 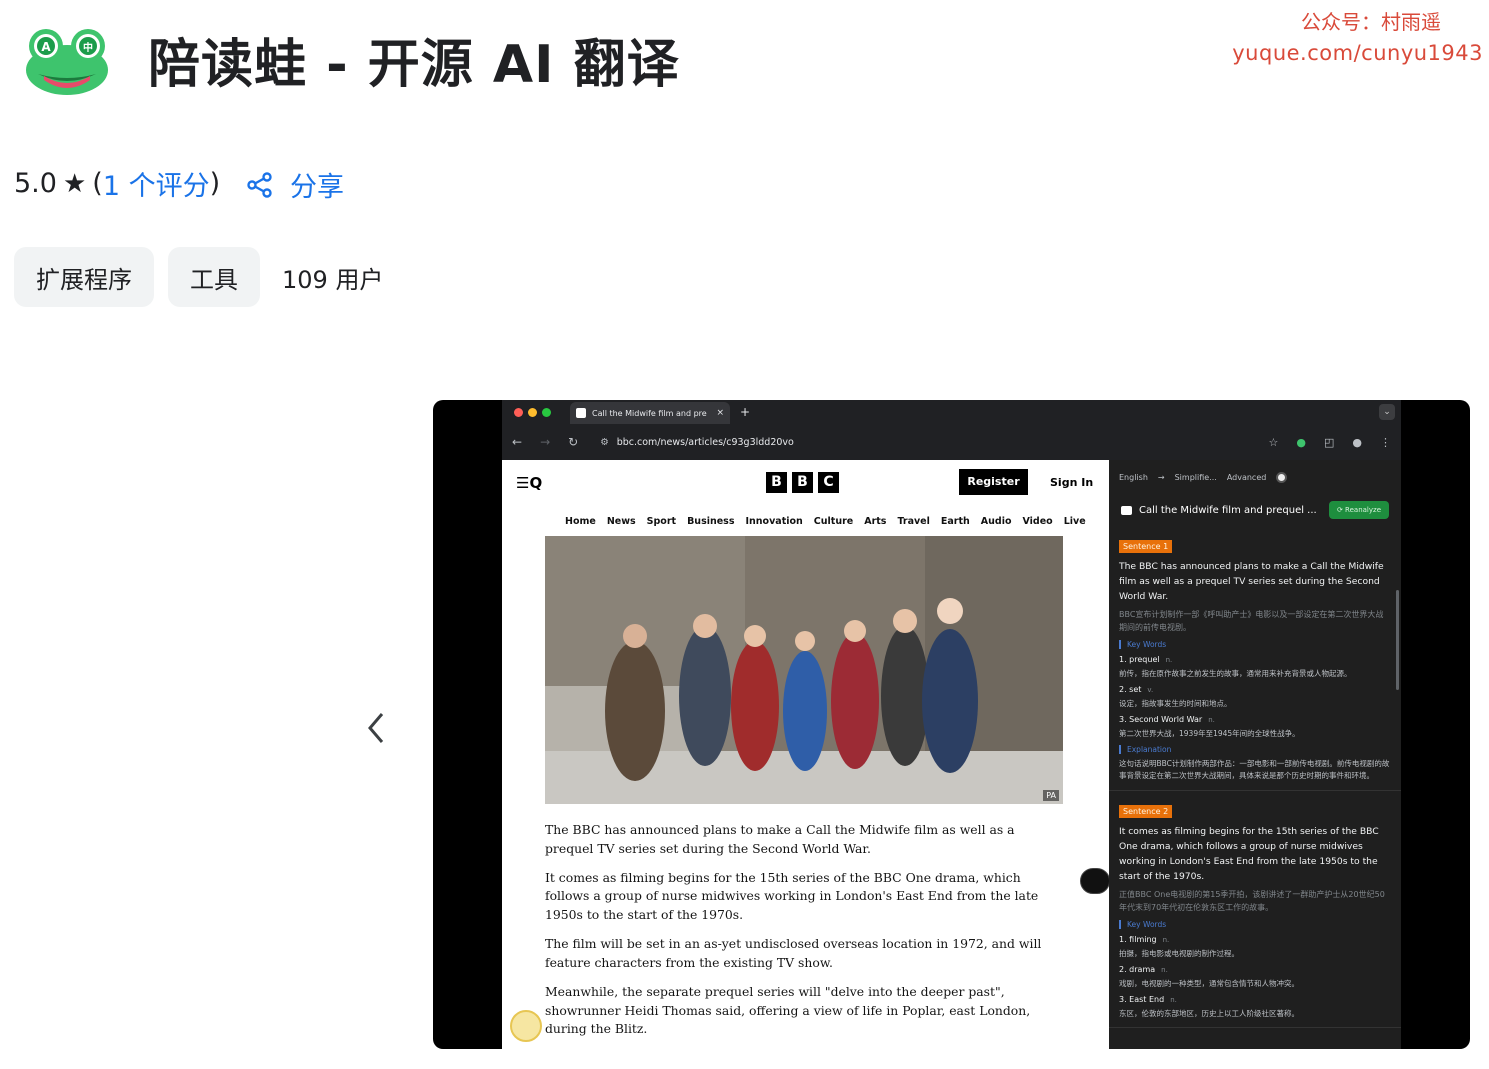 What do you see at coordinates (1255, 939) in the screenshot?
I see `key-word: 1. filming n.` at bounding box center [1255, 939].